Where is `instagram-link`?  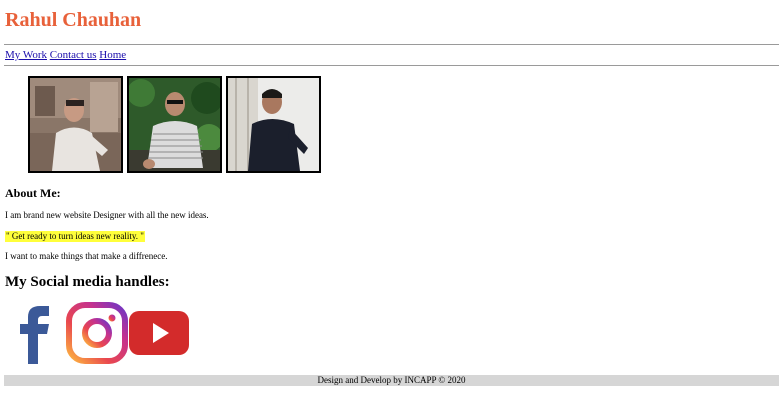
instagram-link is located at coordinates (97, 335).